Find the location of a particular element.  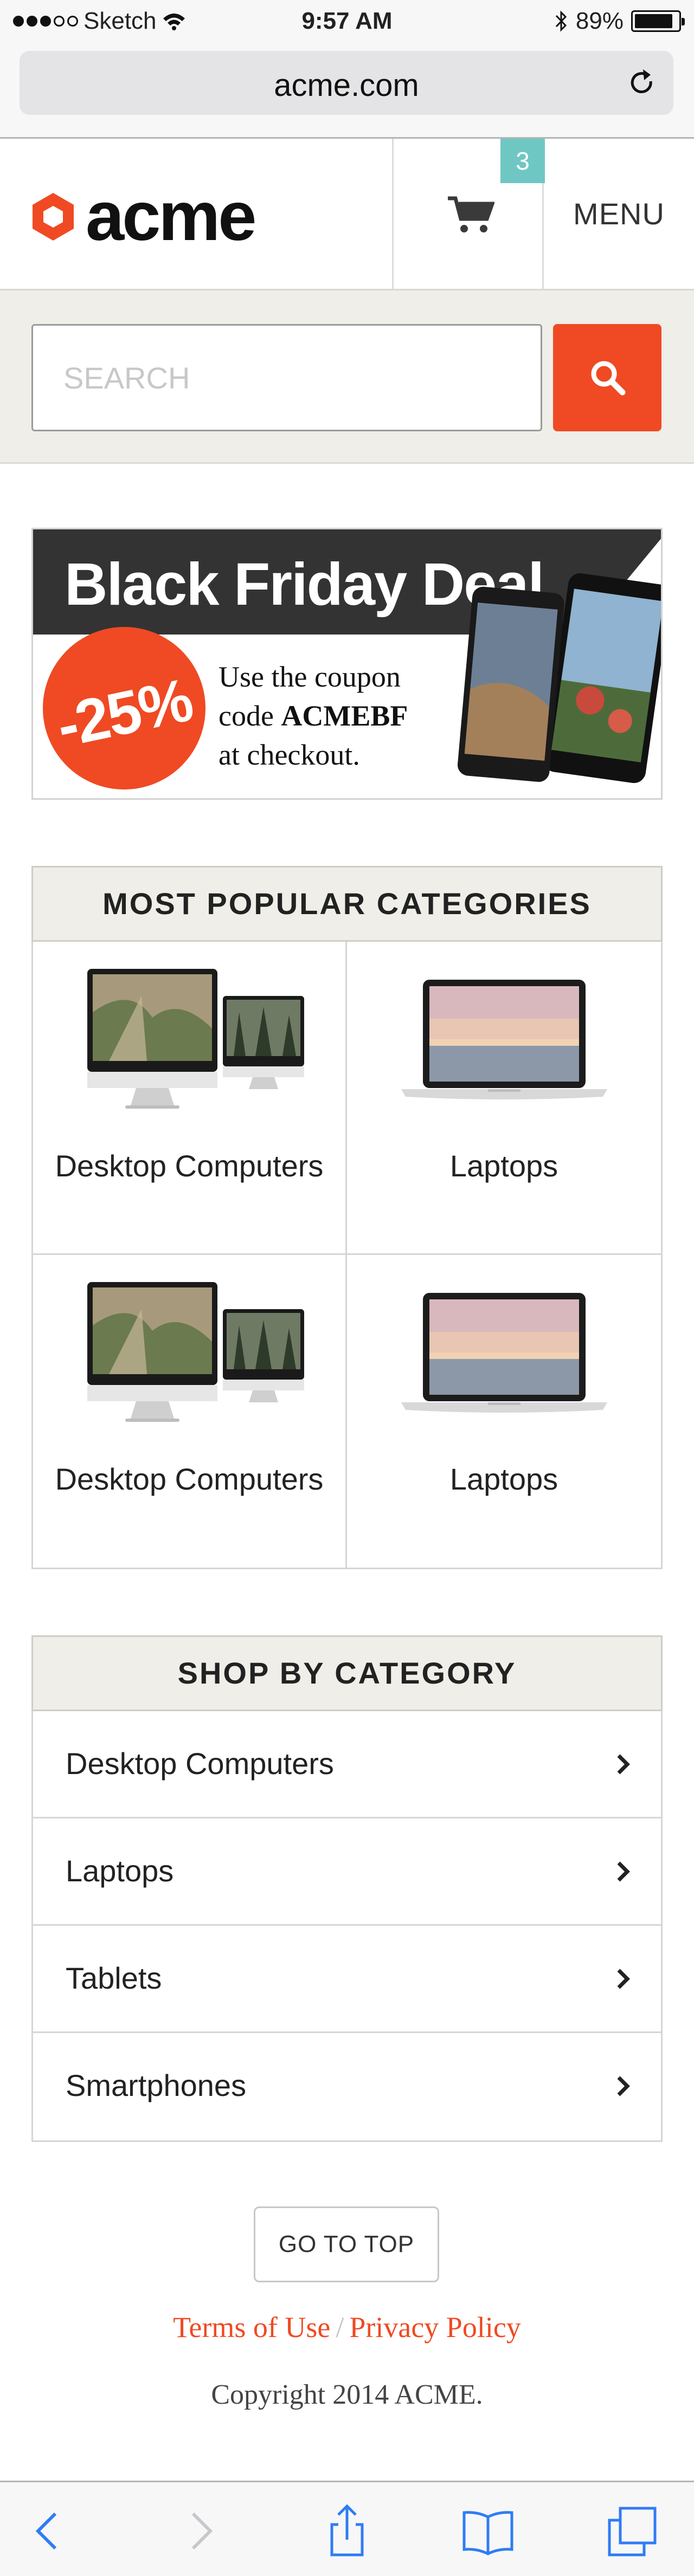

shop-category-laptops: Laptops is located at coordinates (347, 1872).